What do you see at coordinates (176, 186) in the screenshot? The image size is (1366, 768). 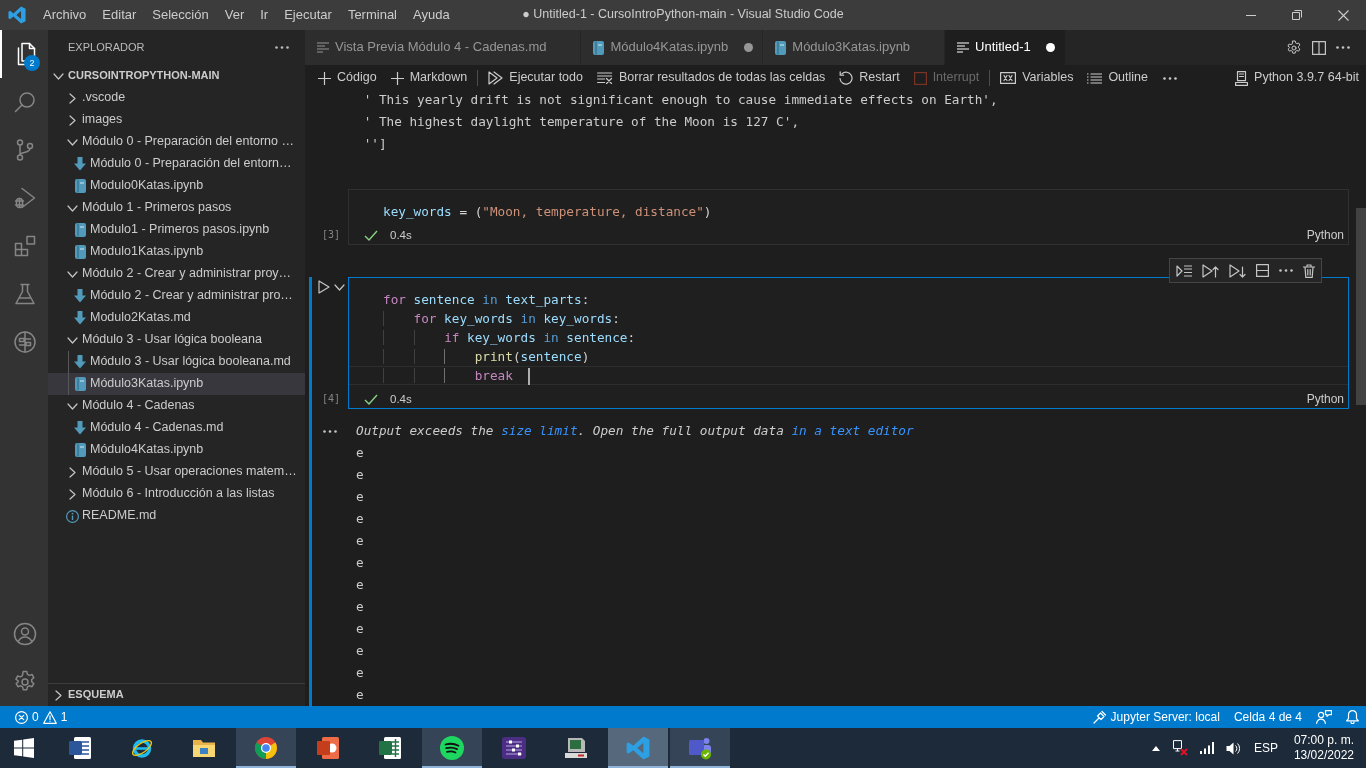 I see `tree-item: Modulo0Katas.ipynb` at bounding box center [176, 186].